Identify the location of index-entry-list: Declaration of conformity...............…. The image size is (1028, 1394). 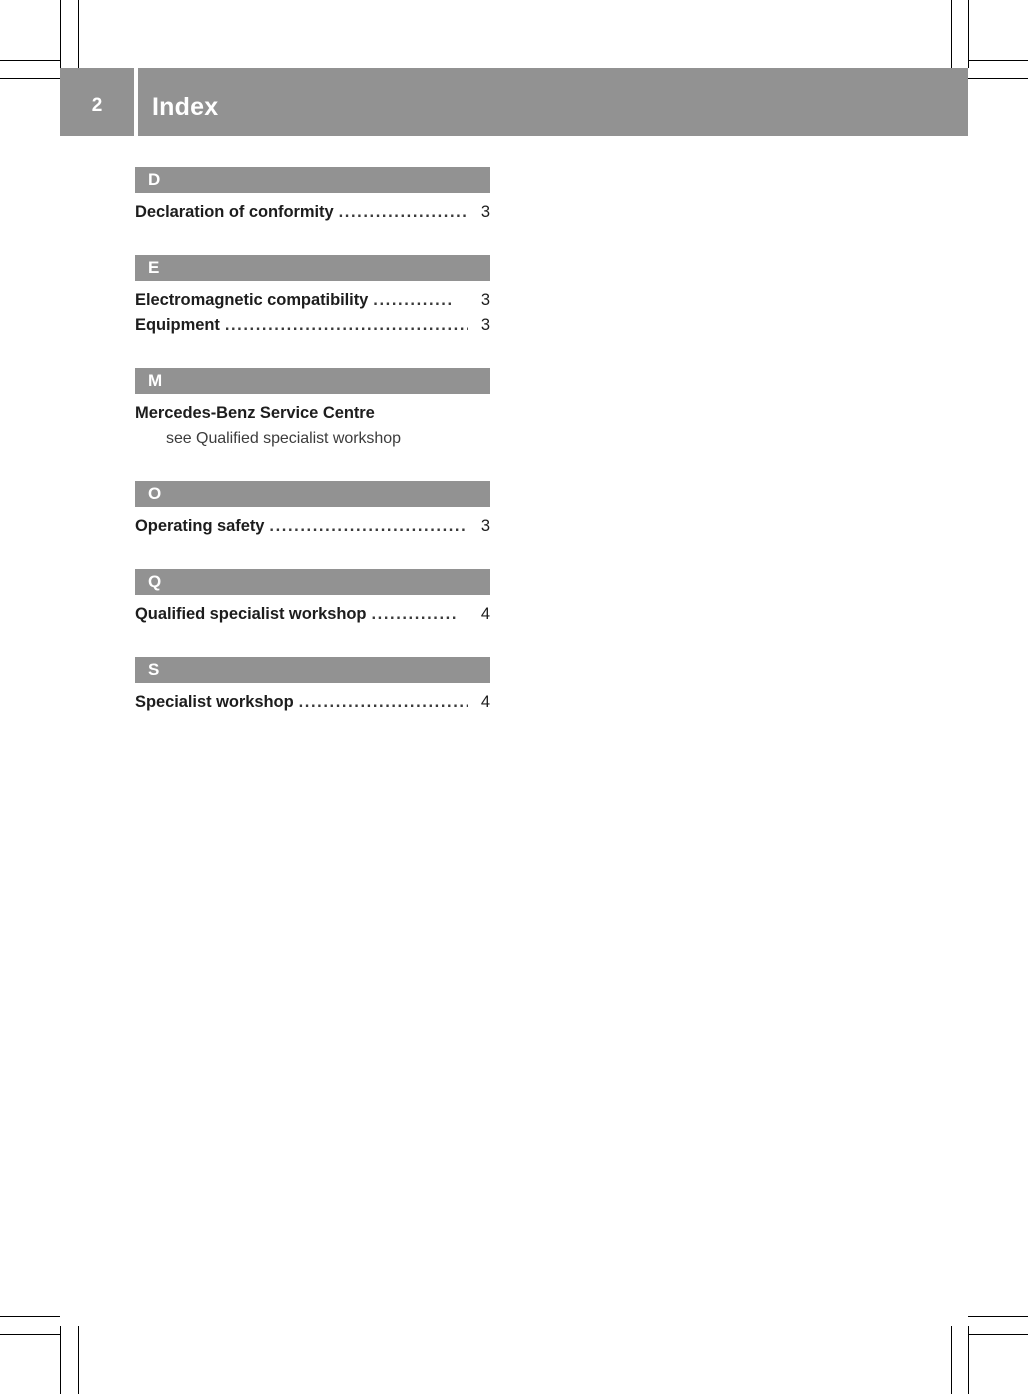
(312, 224).